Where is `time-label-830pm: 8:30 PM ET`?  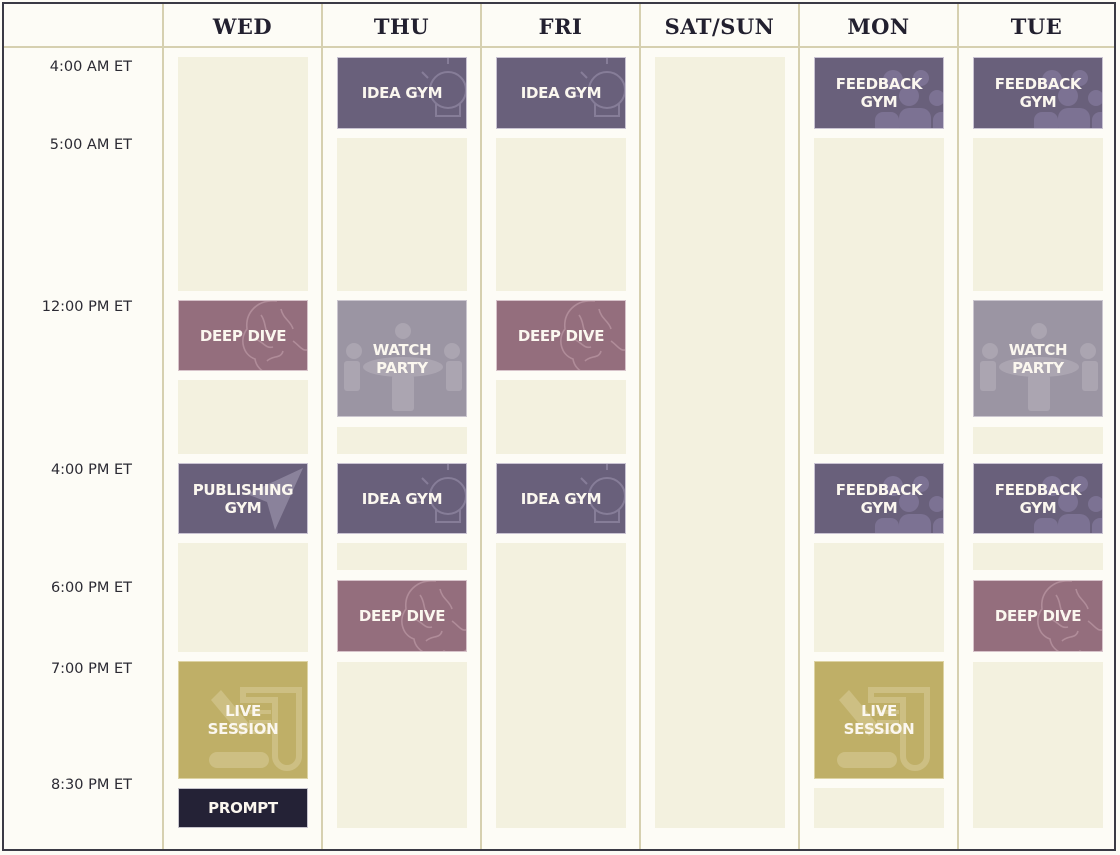 time-label-830pm: 8:30 PM ET is located at coordinates (91, 785).